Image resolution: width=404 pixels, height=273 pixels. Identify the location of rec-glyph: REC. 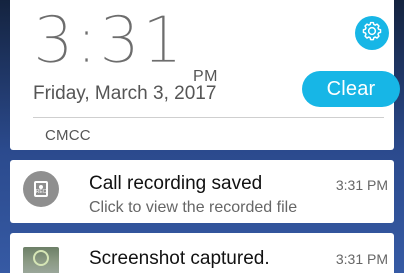
(41, 189).